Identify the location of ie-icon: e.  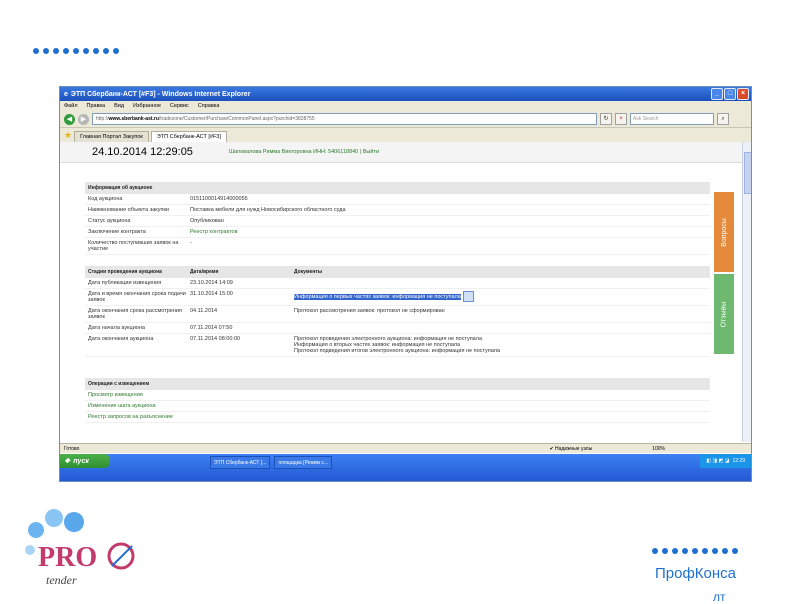
(66, 94).